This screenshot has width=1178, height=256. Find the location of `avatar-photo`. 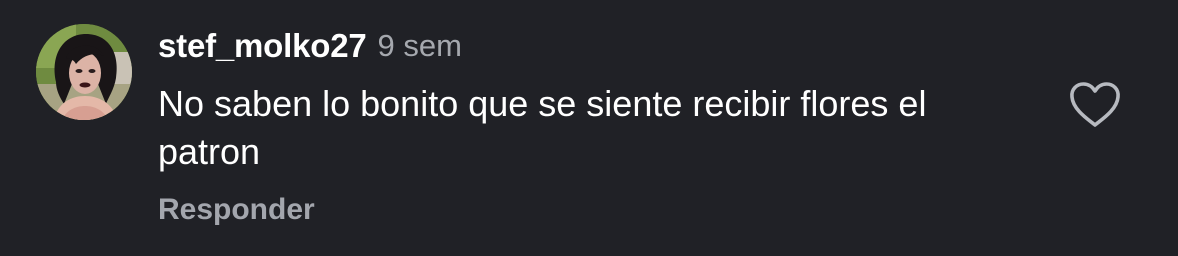

avatar-photo is located at coordinates (84, 72).